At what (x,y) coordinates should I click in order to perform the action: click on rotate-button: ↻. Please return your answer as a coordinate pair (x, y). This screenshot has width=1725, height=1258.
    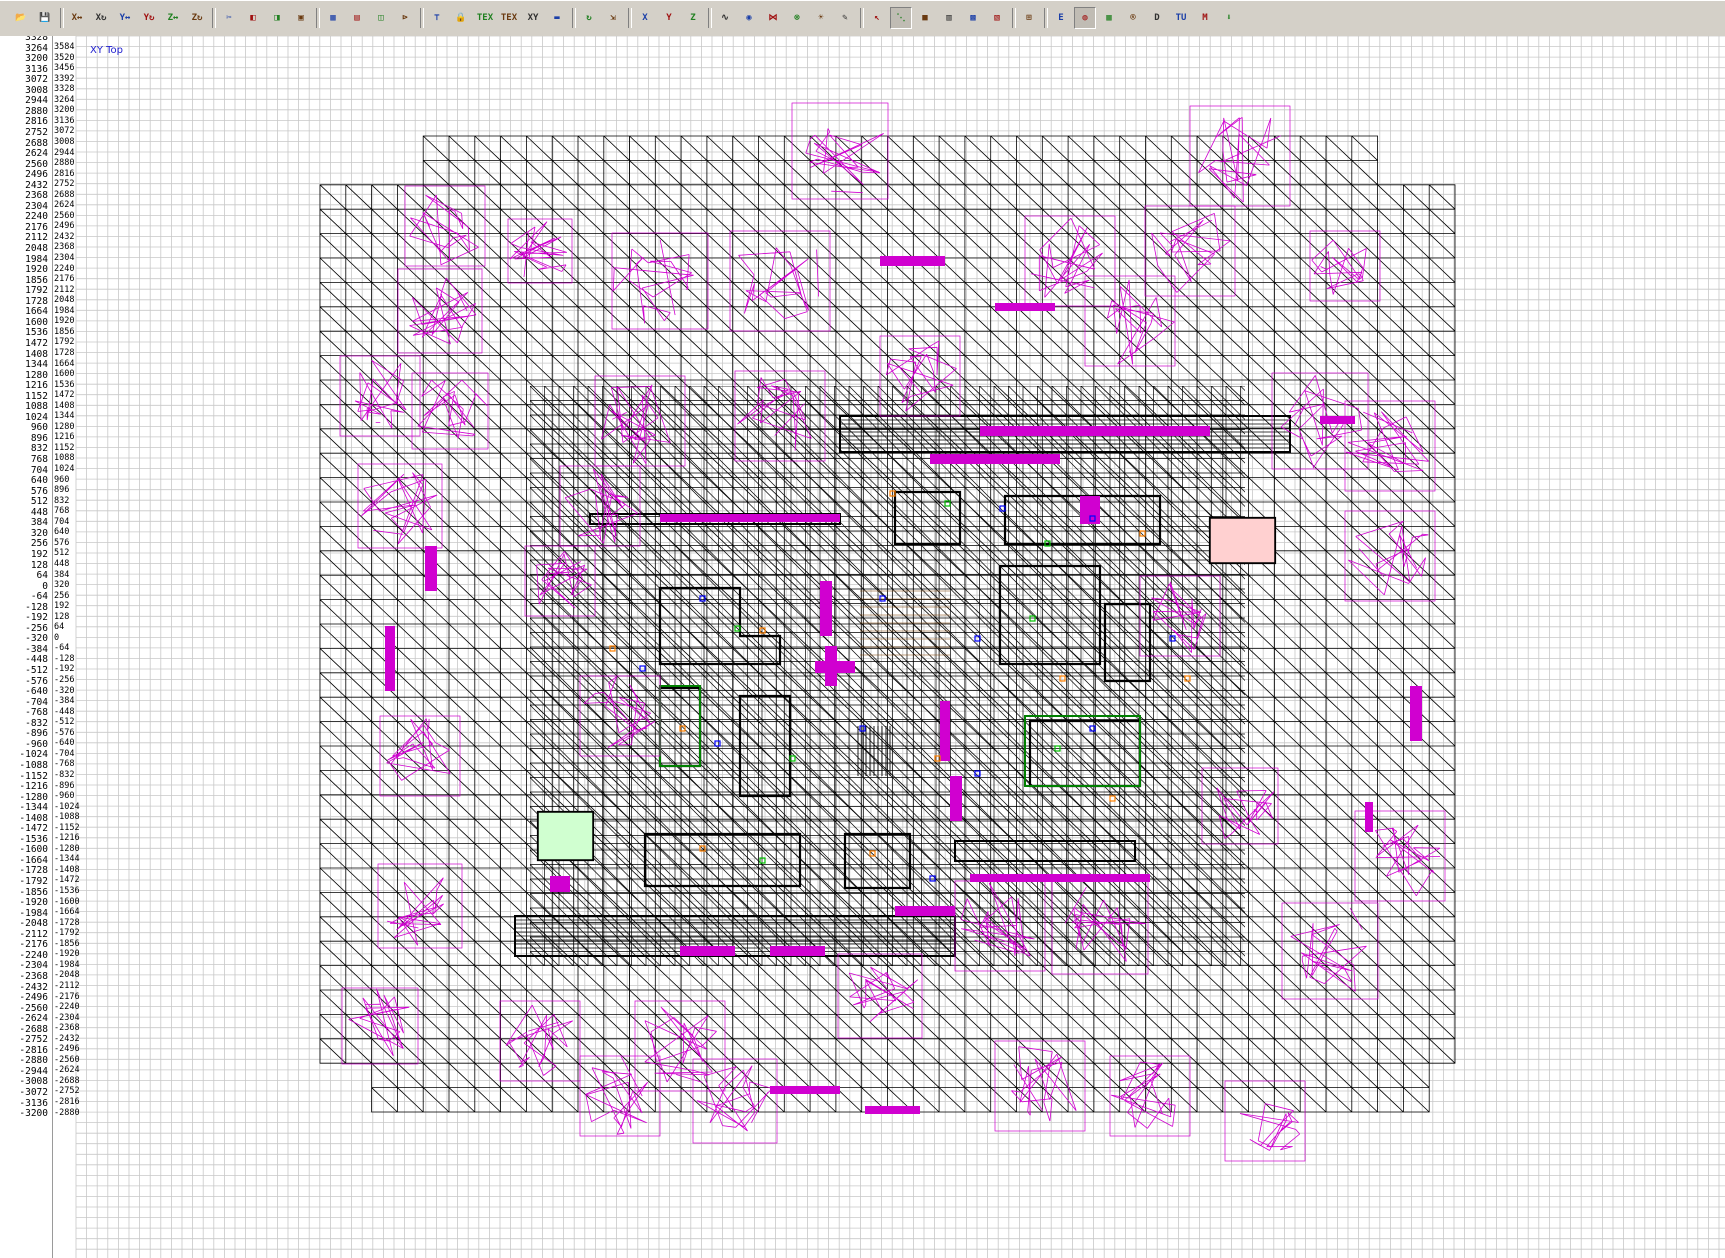
    Looking at the image, I should click on (589, 18).